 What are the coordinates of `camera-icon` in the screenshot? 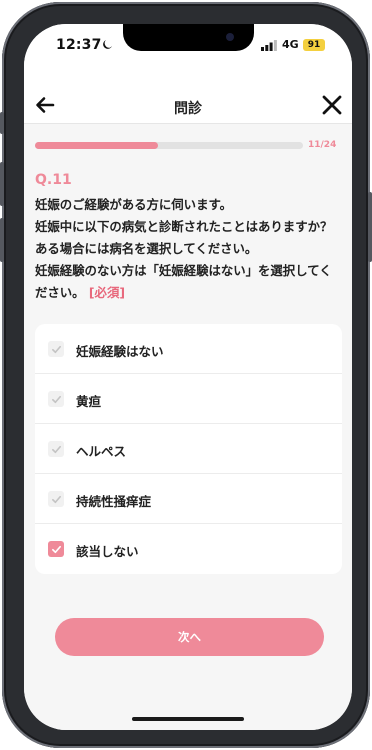 It's located at (230, 37).